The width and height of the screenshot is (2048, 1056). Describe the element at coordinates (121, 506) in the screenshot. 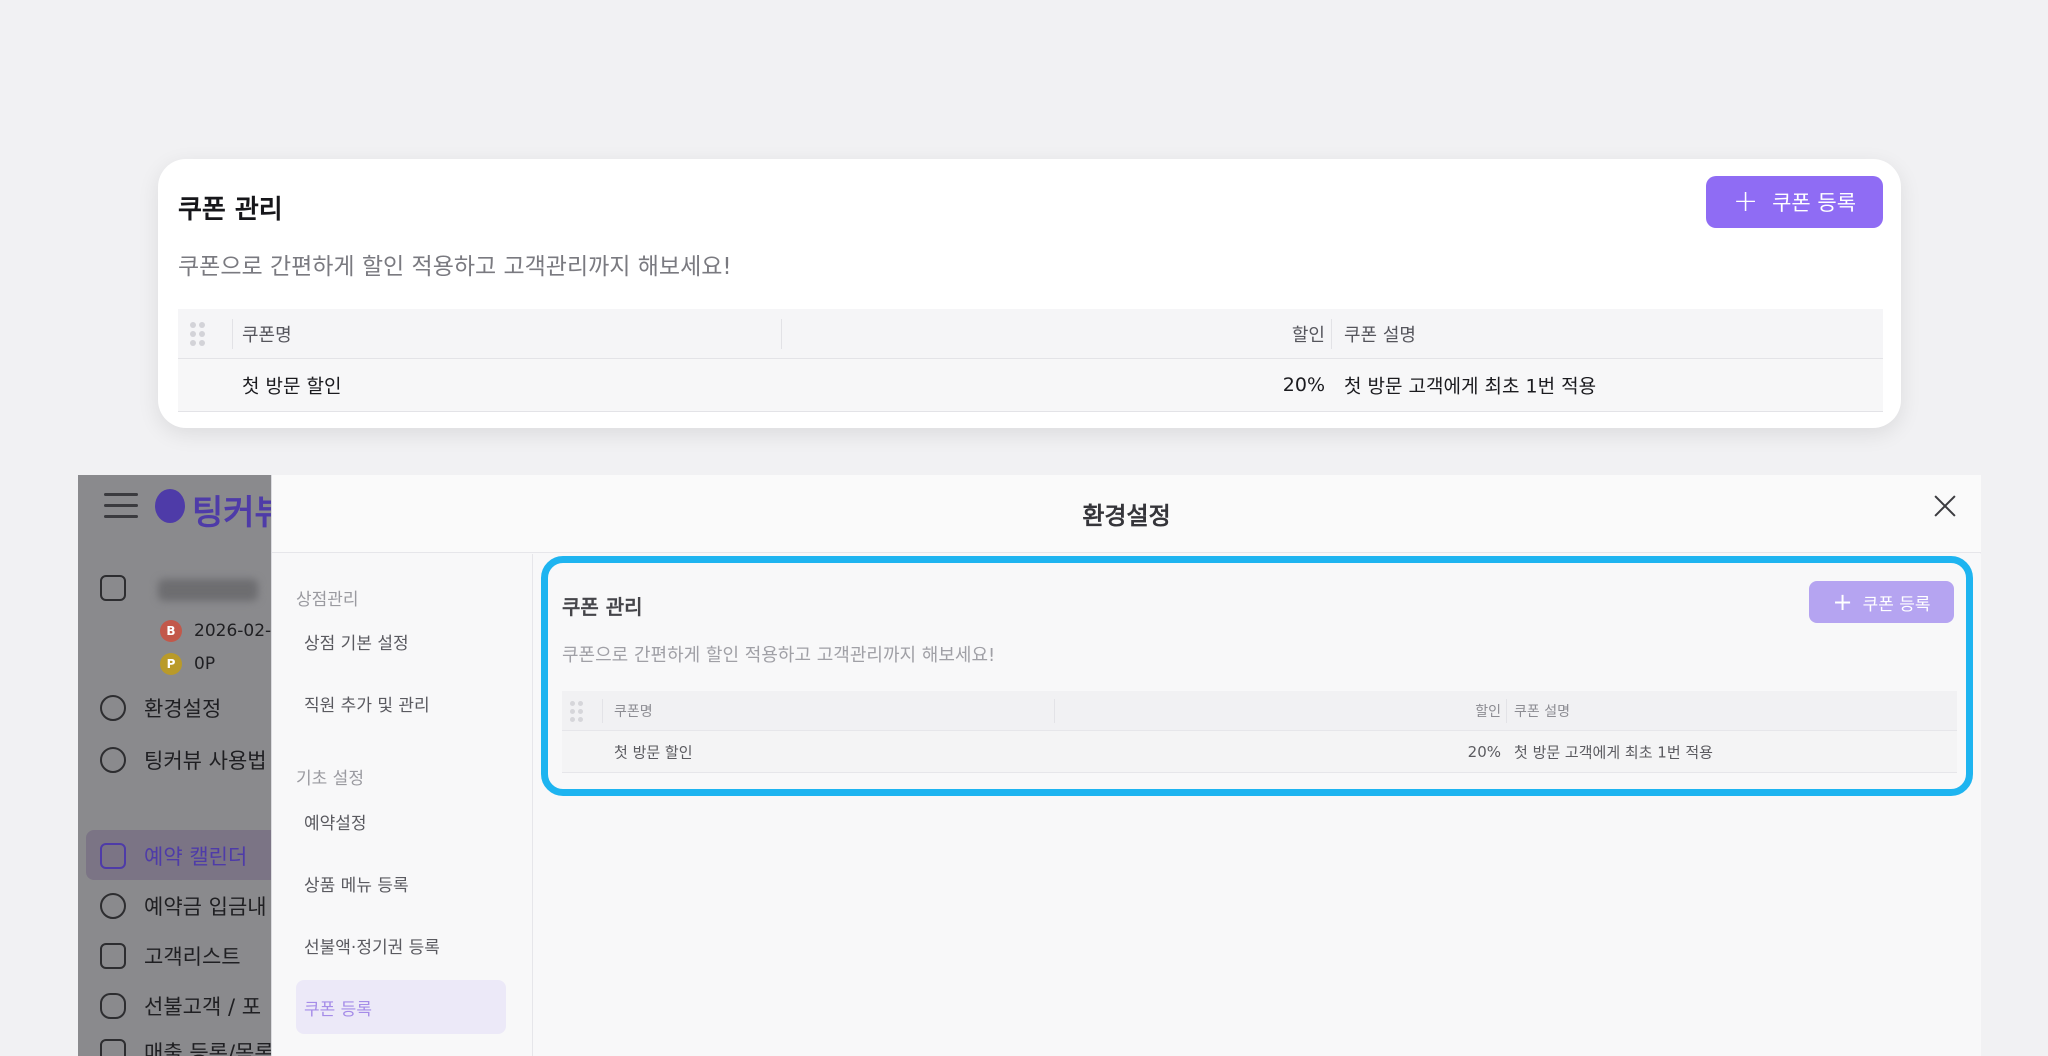

I see `menu-icon` at that location.